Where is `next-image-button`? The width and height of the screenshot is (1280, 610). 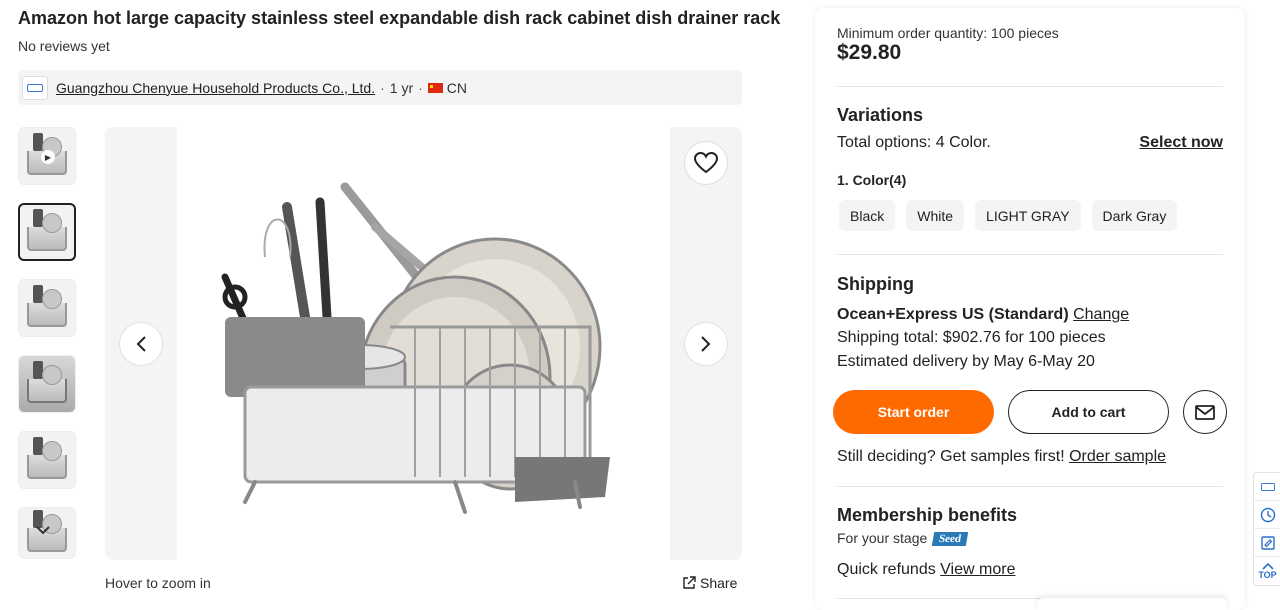
next-image-button is located at coordinates (706, 344).